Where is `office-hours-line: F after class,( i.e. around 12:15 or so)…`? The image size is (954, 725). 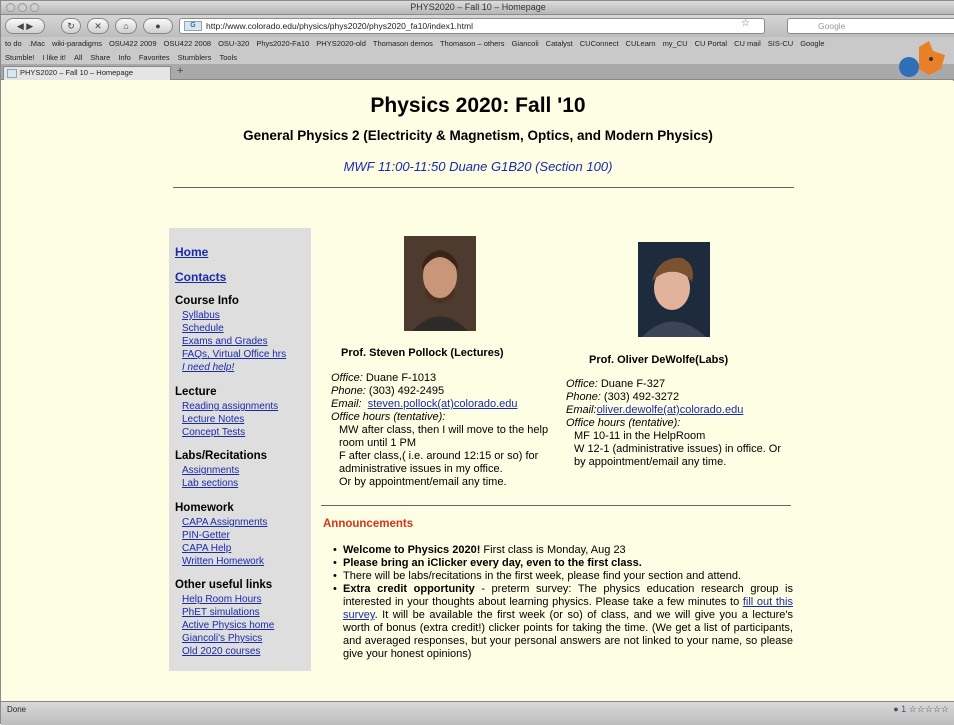 office-hours-line: F after class,( i.e. around 12:15 or so)… is located at coordinates (439, 462).